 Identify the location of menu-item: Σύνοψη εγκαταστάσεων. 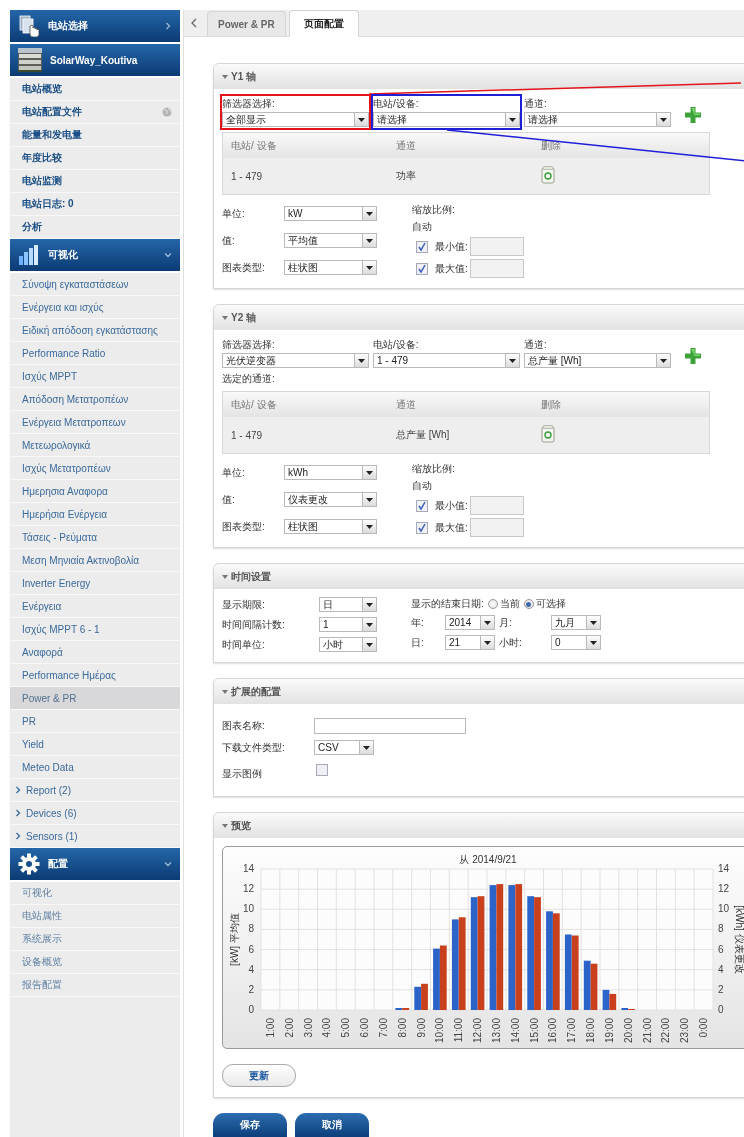
(95, 284).